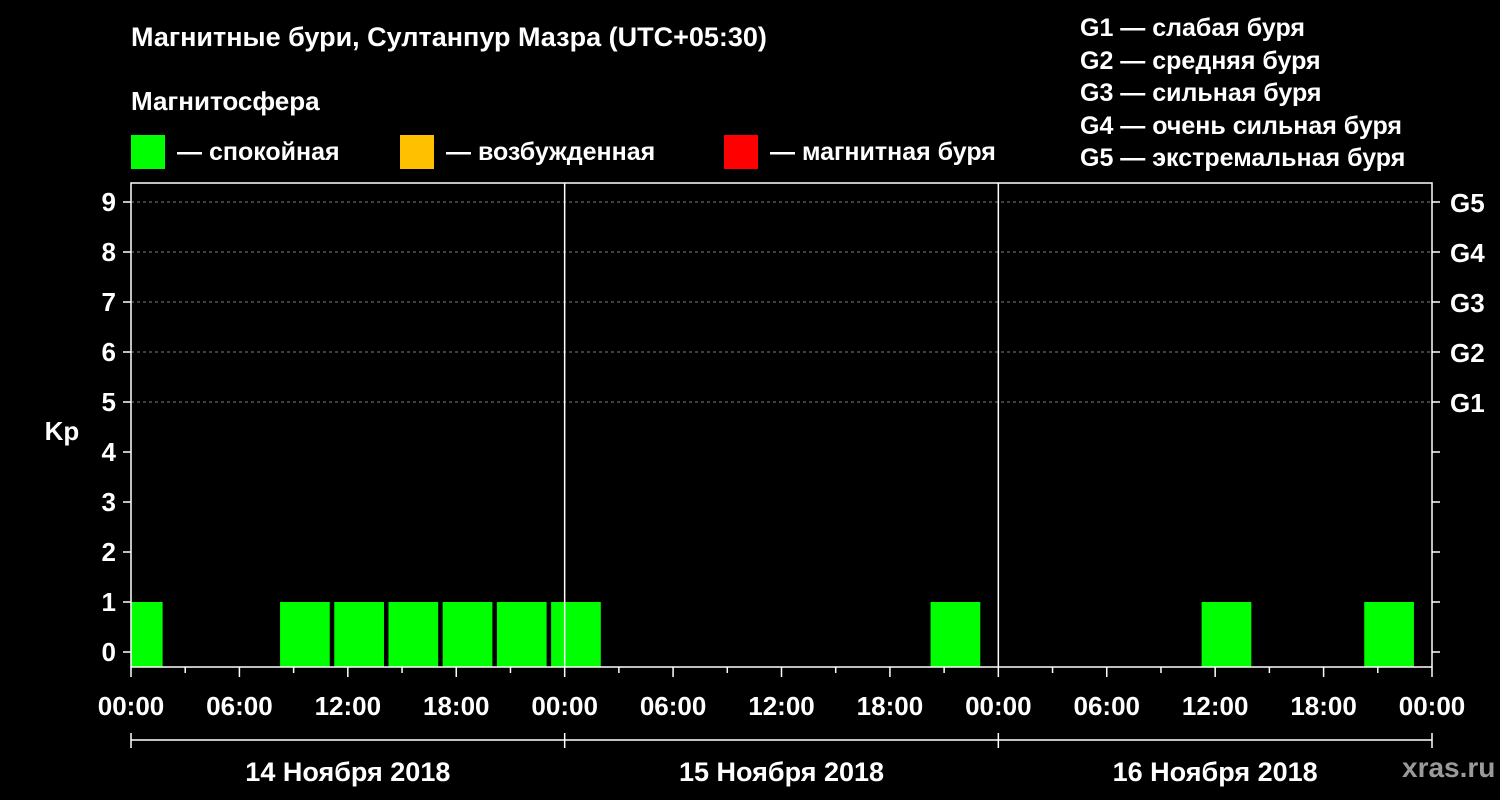  I want to click on y-tick-label: 4, so click(109, 452).